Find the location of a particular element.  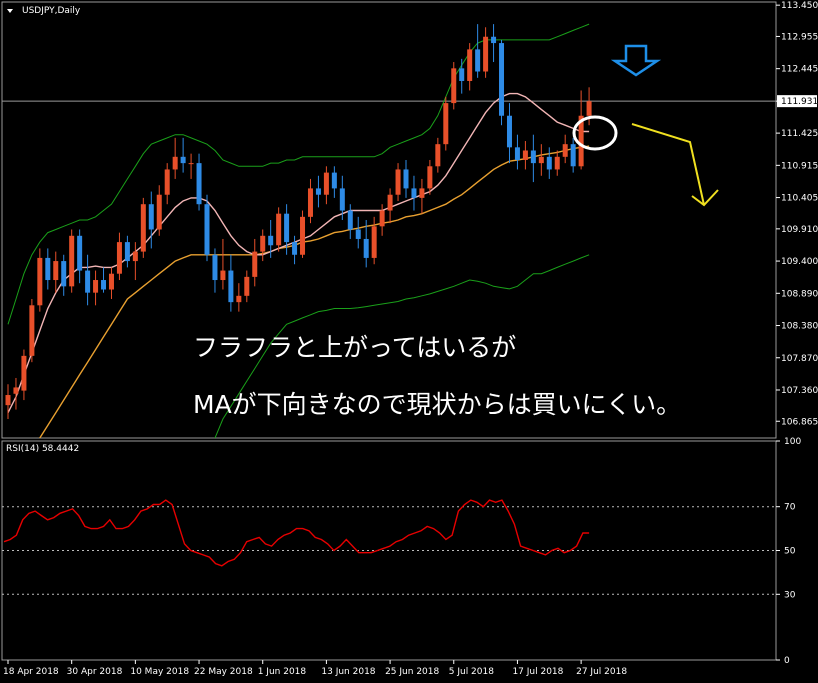

down-arrow-icon is located at coordinates (636, 60).